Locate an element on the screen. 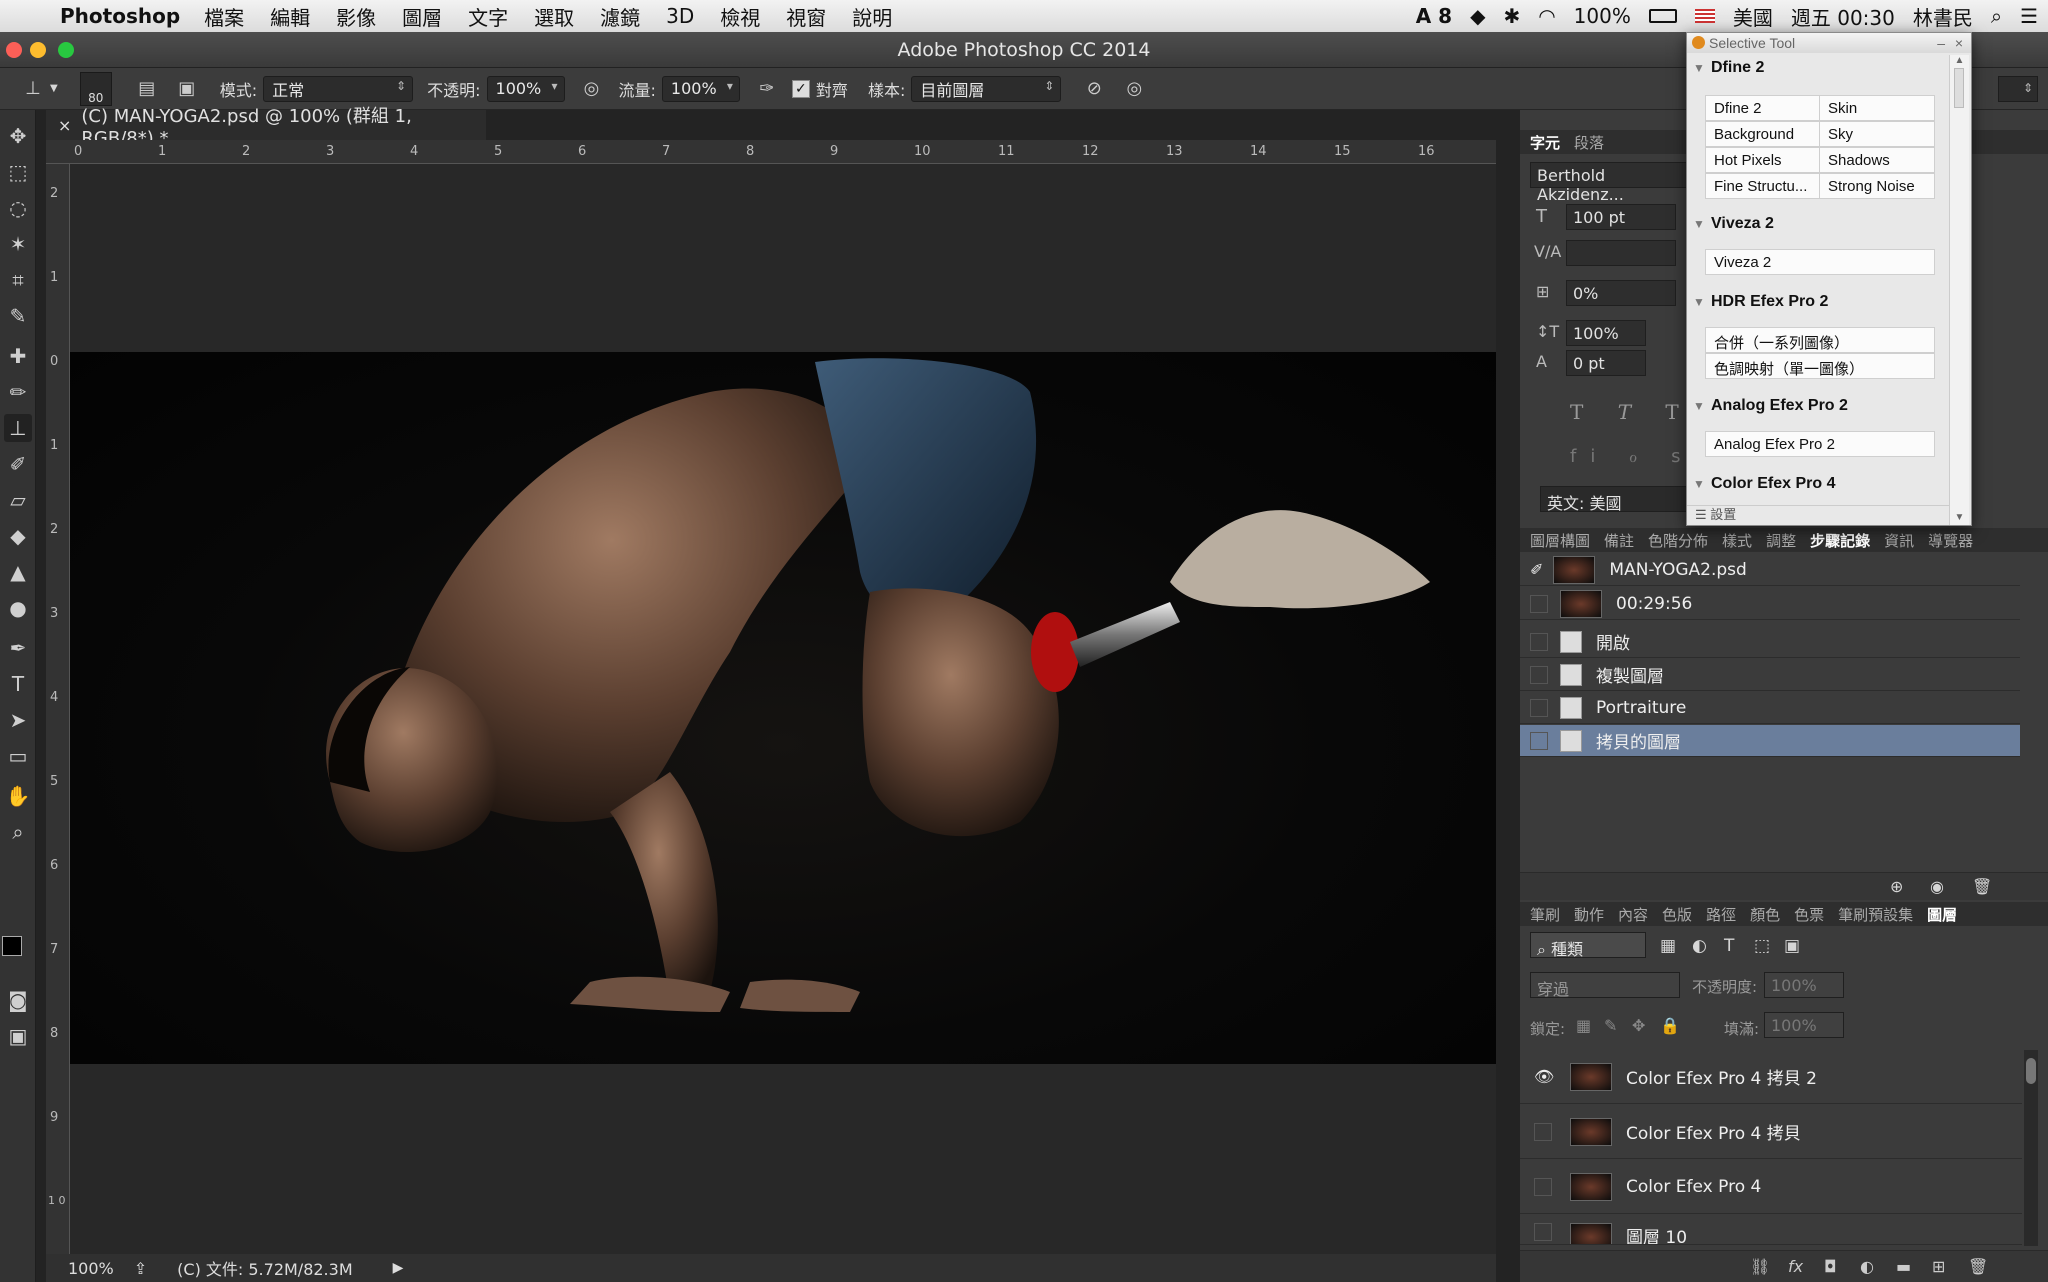  filter-shape-icon: ⬚ is located at coordinates (1762, 946).